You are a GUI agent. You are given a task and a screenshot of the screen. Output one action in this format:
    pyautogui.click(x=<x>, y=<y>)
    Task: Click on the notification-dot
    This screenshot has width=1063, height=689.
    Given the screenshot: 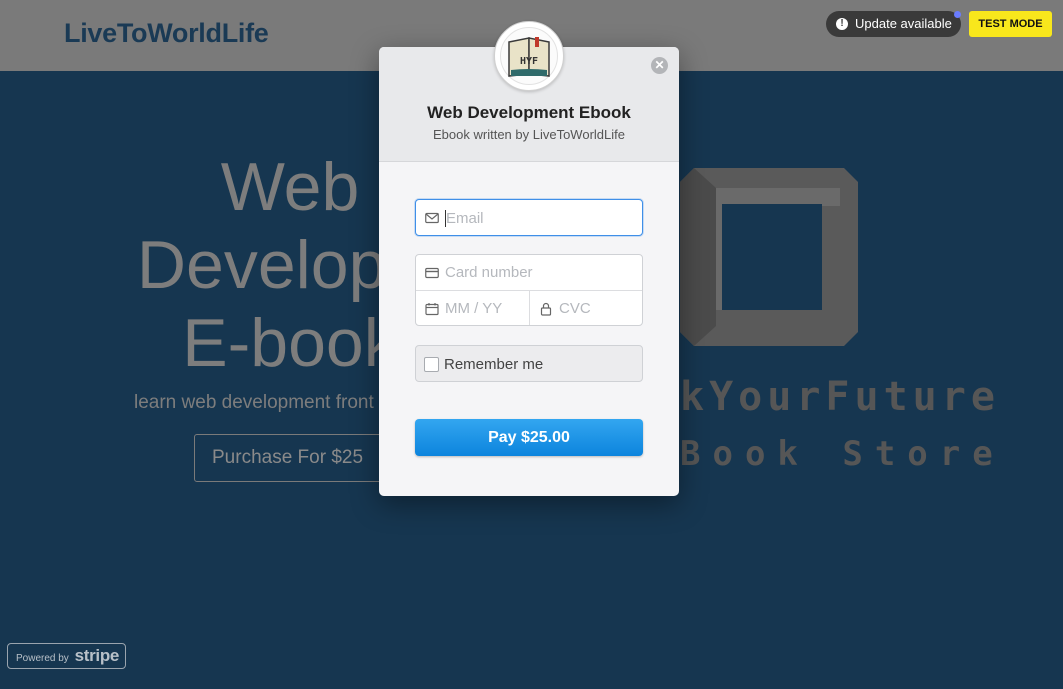 What is the action you would take?
    pyautogui.click(x=957, y=14)
    